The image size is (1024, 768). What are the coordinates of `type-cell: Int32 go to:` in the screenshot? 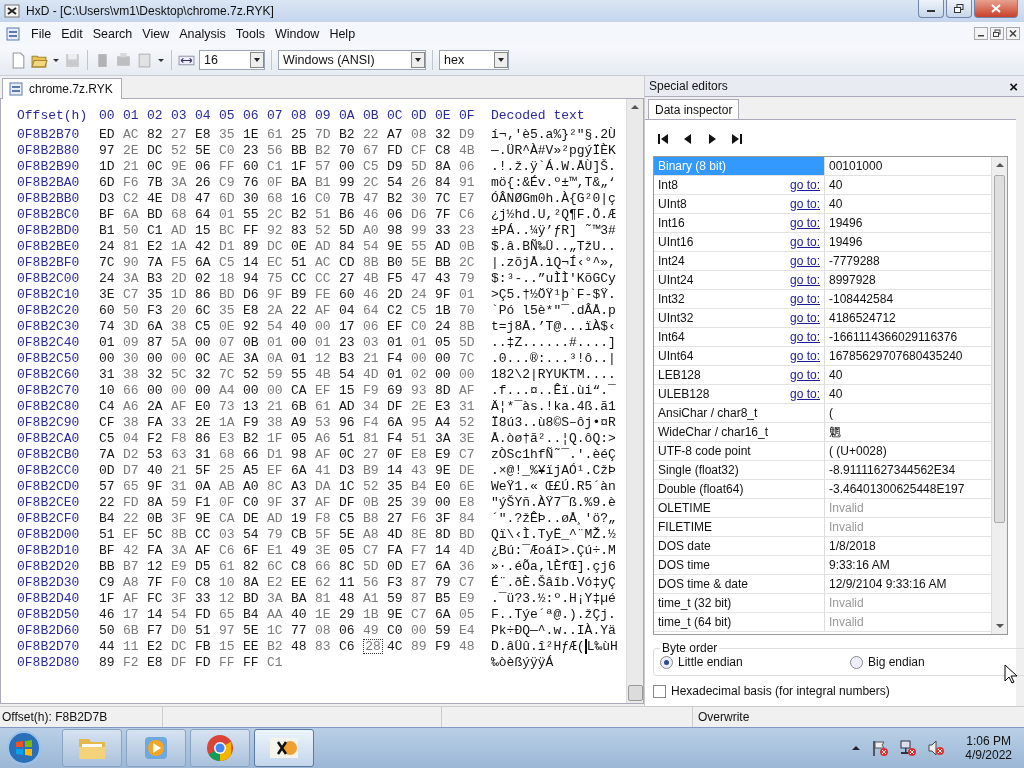 It's located at (739, 299).